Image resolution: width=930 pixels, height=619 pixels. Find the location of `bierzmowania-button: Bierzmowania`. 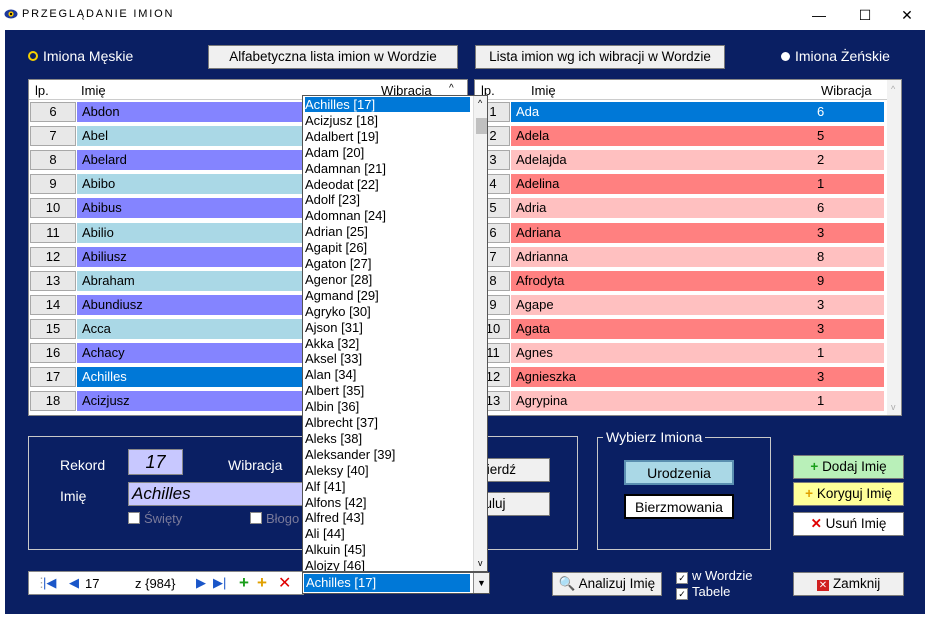

bierzmowania-button: Bierzmowania is located at coordinates (679, 506).